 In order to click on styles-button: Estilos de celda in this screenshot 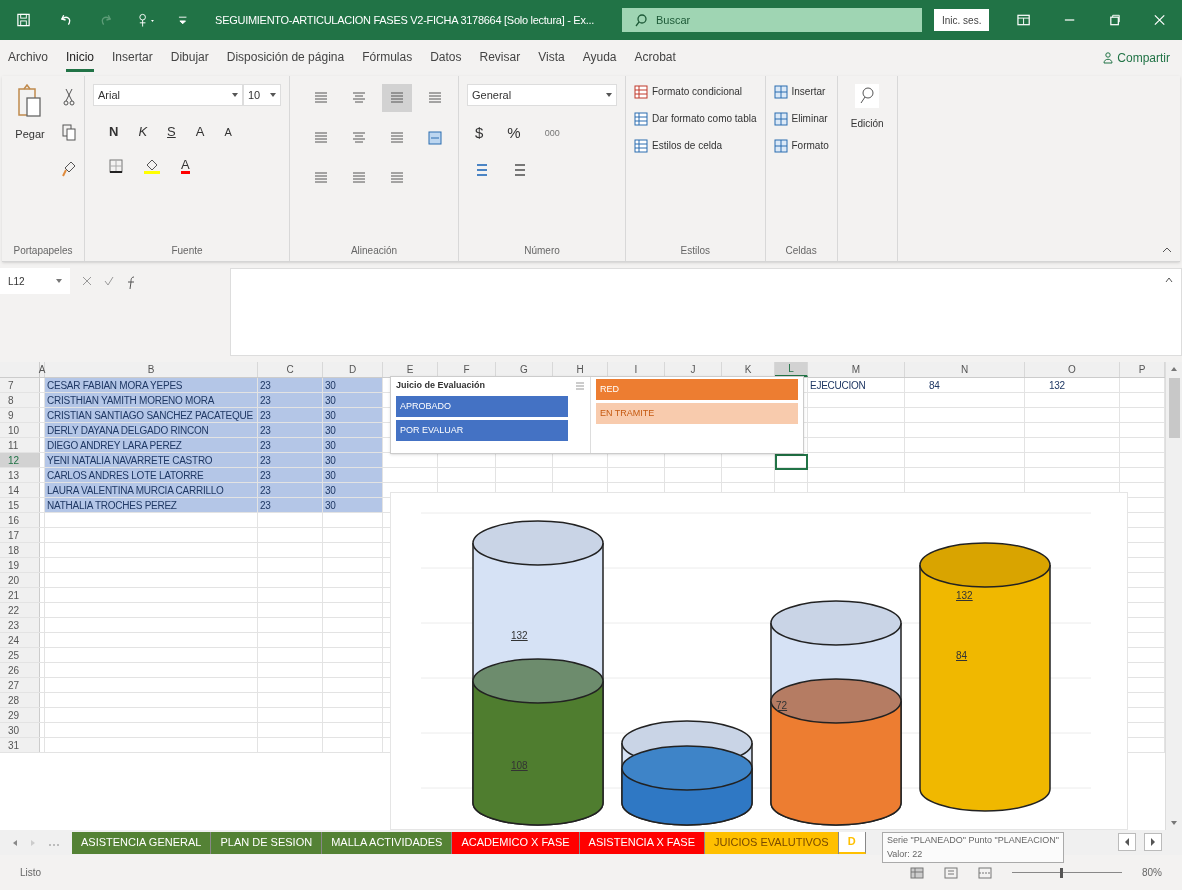, I will do `click(695, 145)`.